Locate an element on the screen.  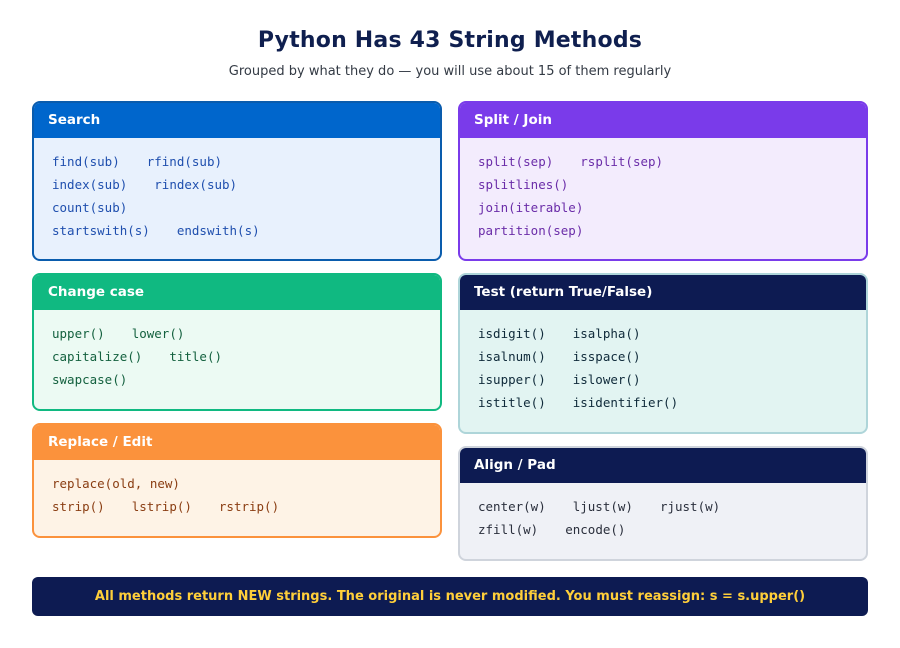
method-name: rfind(sub) is located at coordinates (184, 161).